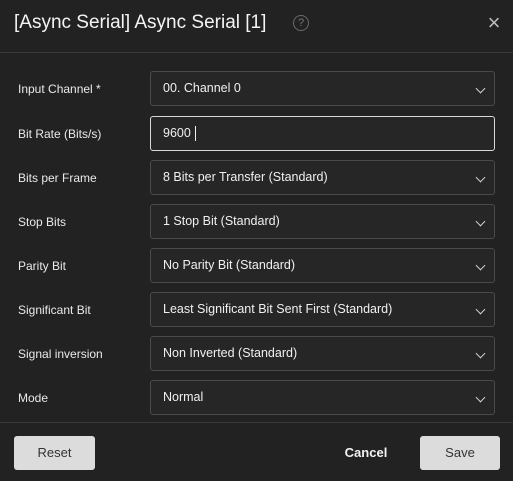  I want to click on significant-bit-label: Significant Bit, so click(54, 310).